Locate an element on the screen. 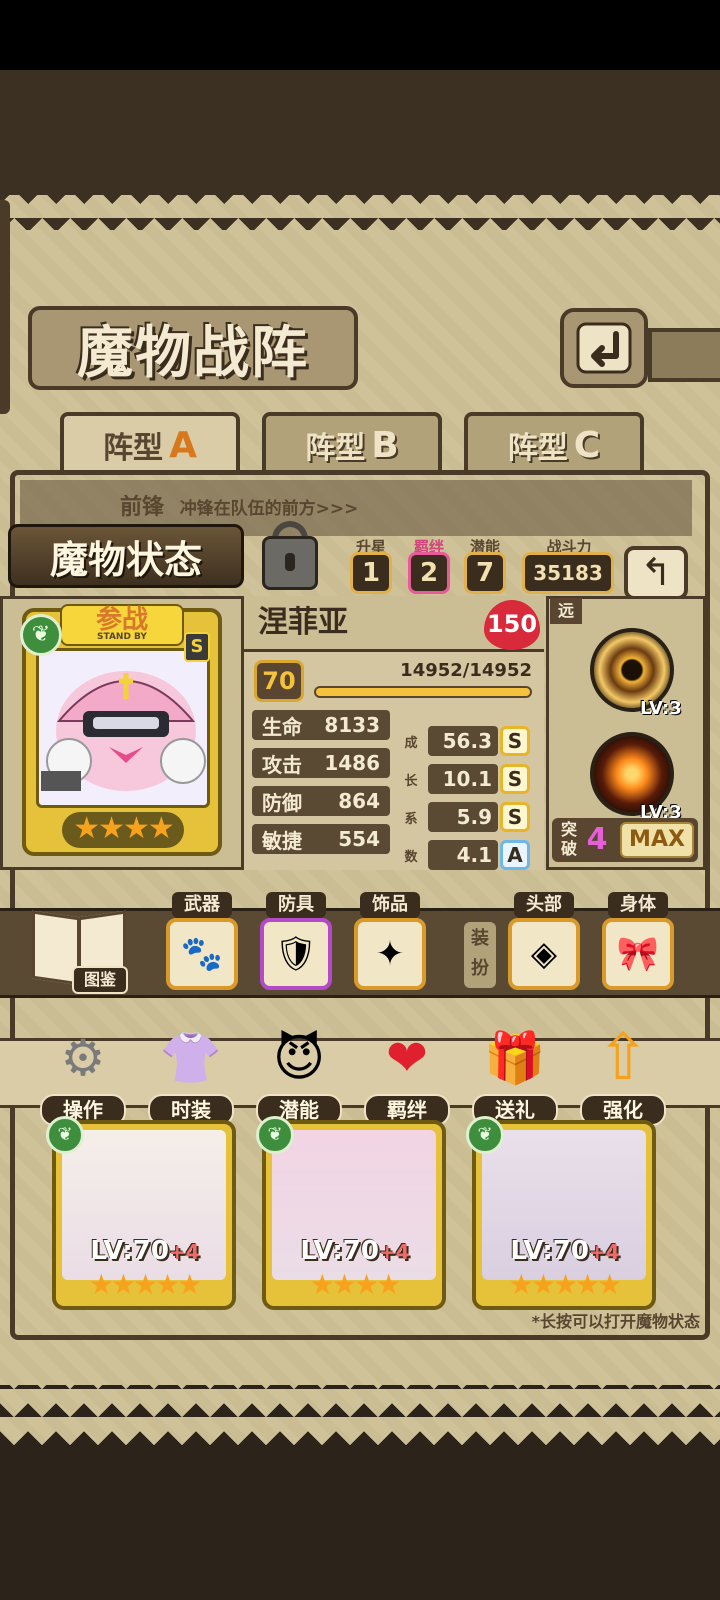 This screenshot has height=1600, width=720. rank-badge: S is located at coordinates (197, 647).